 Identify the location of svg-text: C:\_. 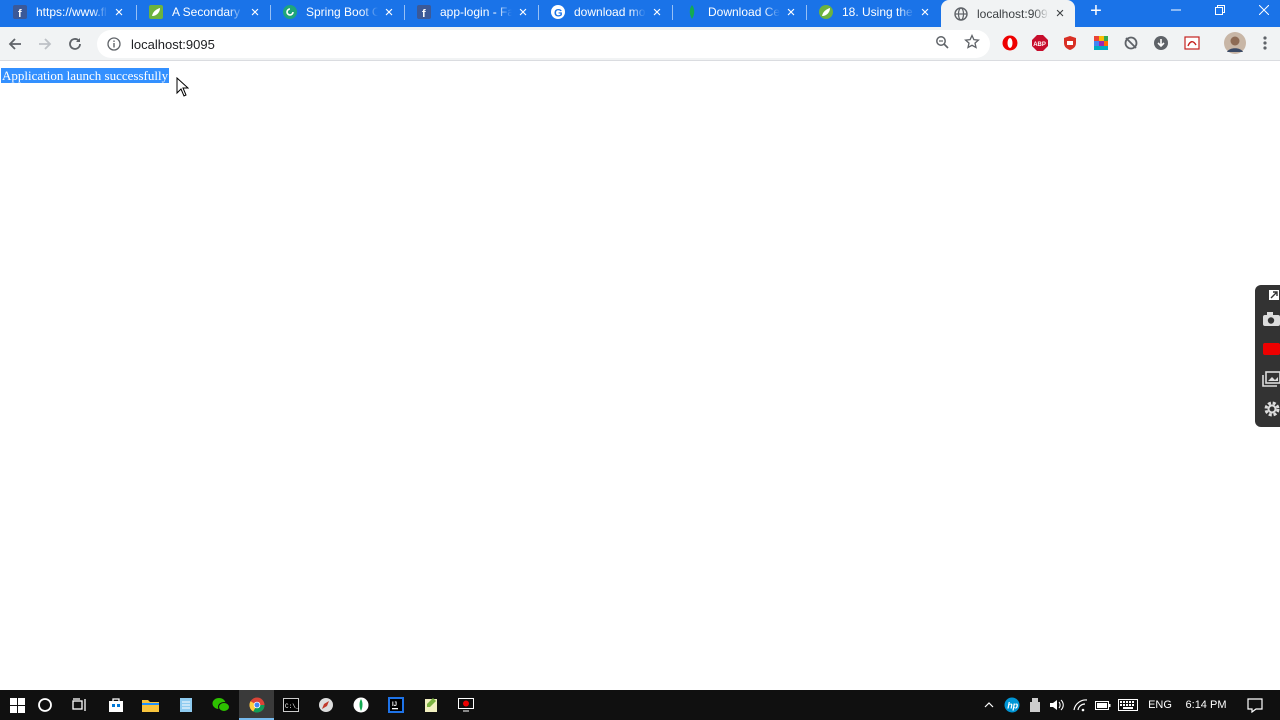
(292, 706).